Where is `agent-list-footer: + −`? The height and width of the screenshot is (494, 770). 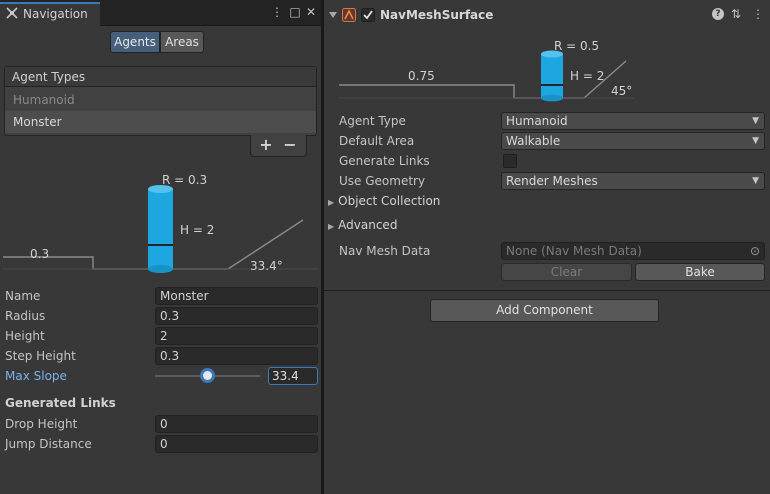
agent-list-footer: + − is located at coordinates (278, 146).